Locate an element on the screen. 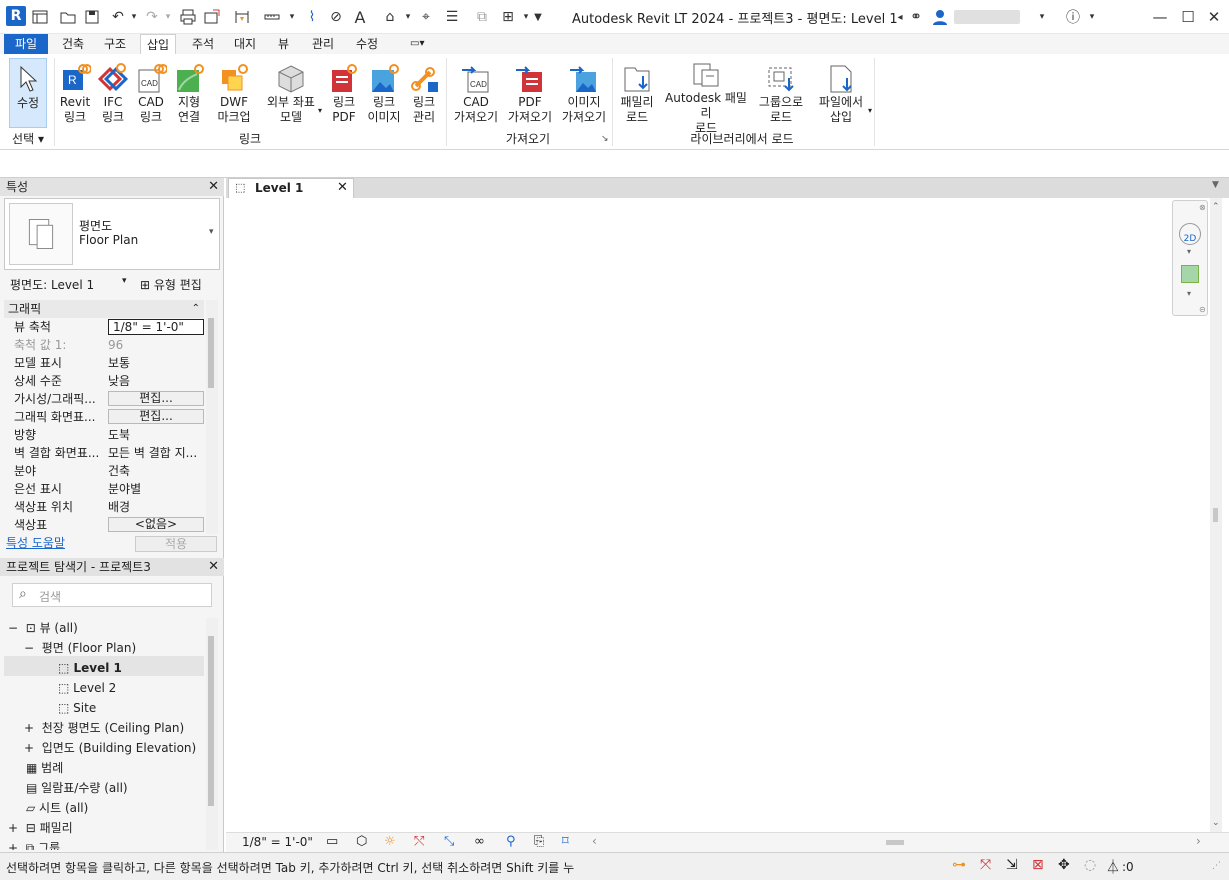  sync-icon is located at coordinates (212, 17).